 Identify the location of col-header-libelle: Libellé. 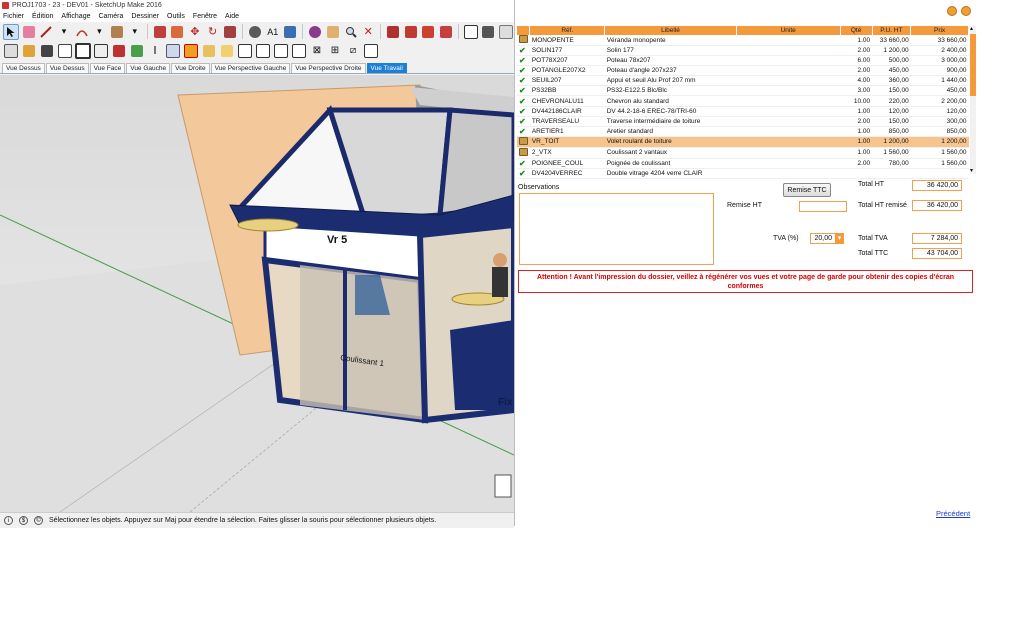
(670, 30).